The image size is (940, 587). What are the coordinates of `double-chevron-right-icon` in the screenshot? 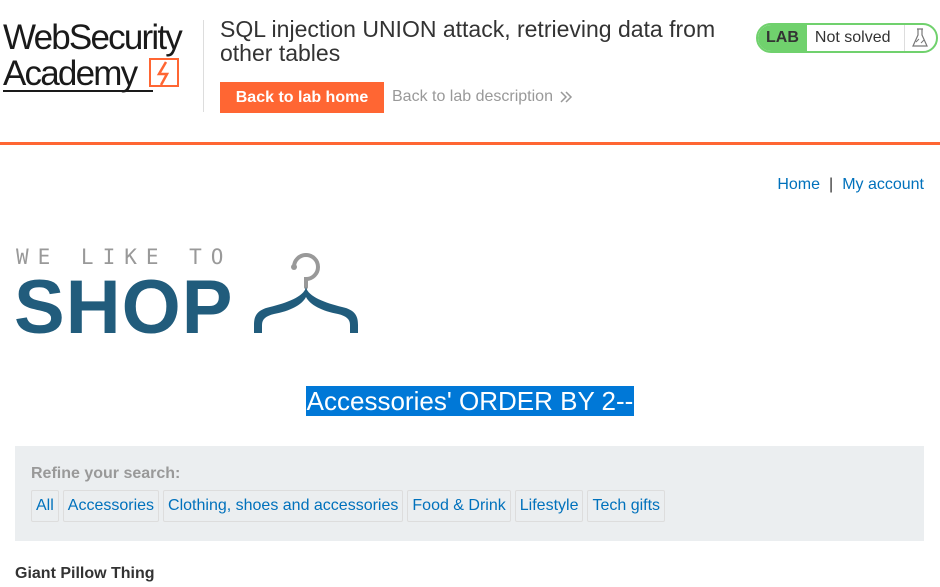 It's located at (566, 97).